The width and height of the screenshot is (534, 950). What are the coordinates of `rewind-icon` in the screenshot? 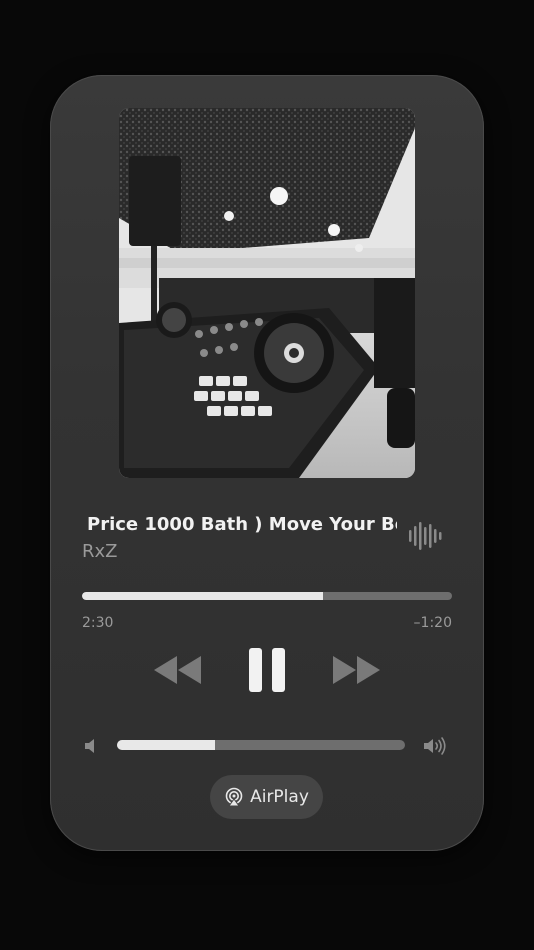 It's located at (177, 670).